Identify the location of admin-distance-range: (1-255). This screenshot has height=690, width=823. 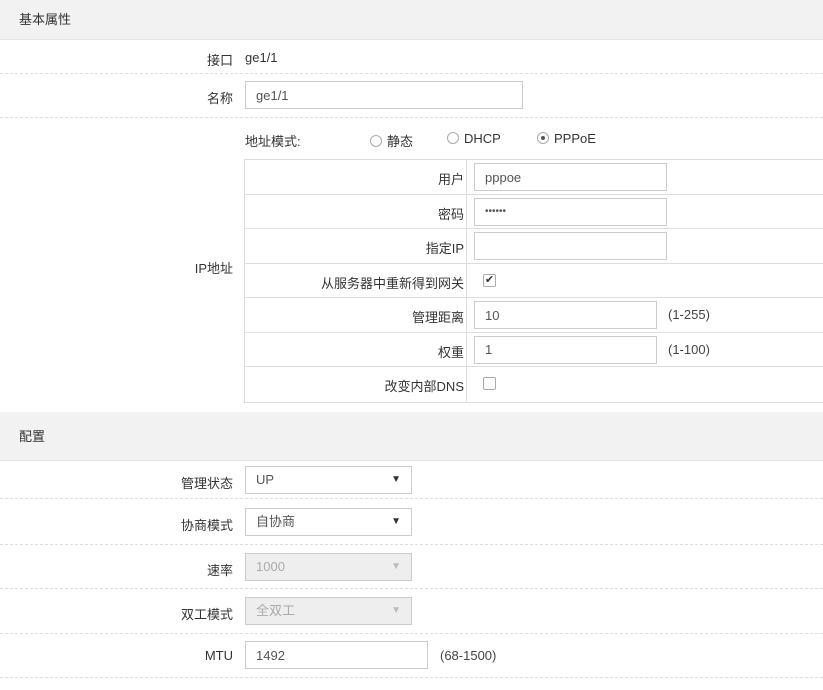
(689, 314).